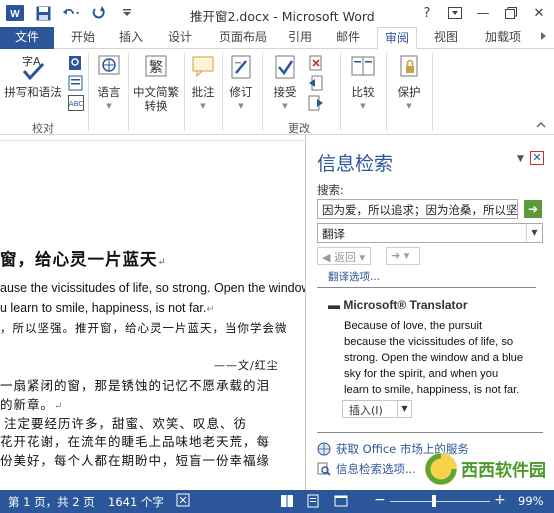 The height and width of the screenshot is (513, 554). Describe the element at coordinates (83, 259) in the screenshot. I see `document-heading: 窗，给心灵一片蓝天↵` at that location.